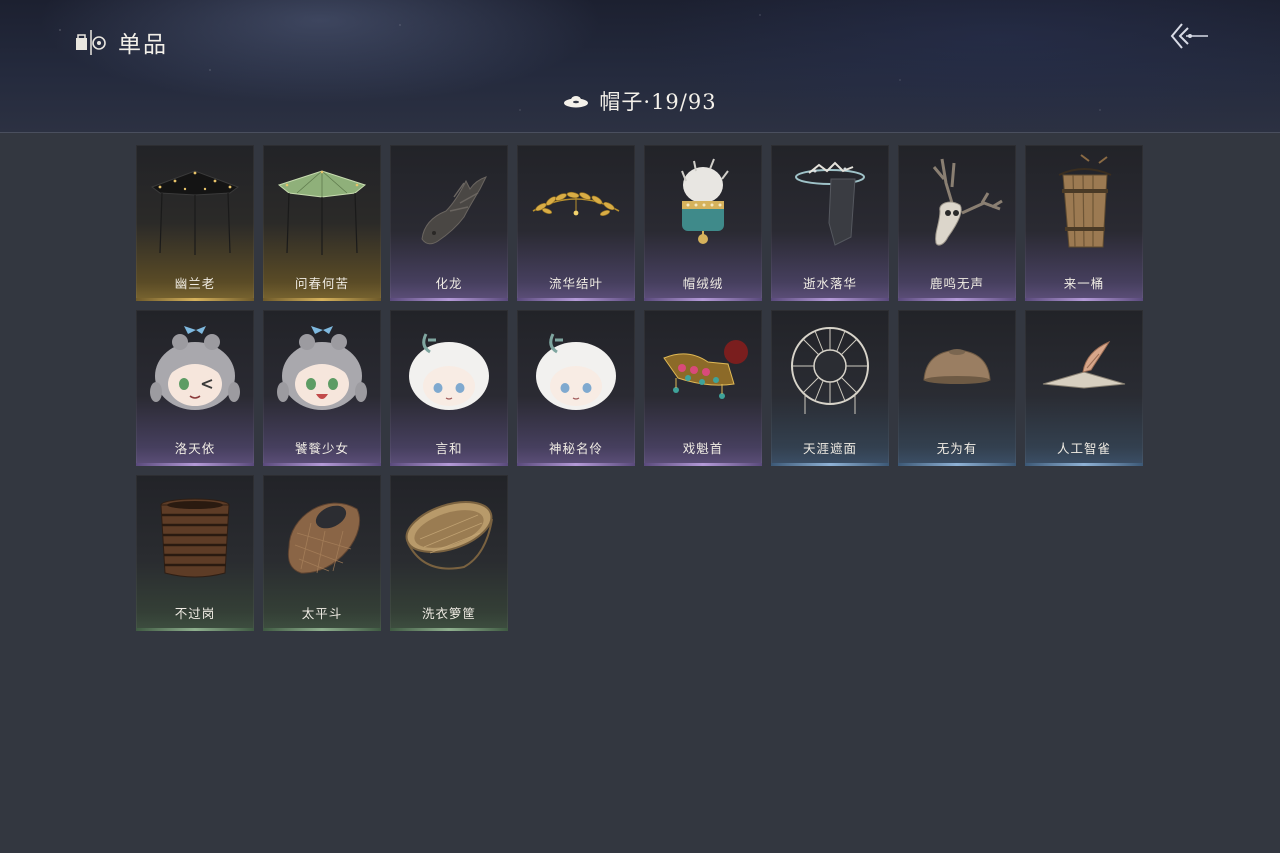 The image size is (1280, 853). Describe the element at coordinates (1084, 364) in the screenshot. I see `bird-hat-icon` at that location.